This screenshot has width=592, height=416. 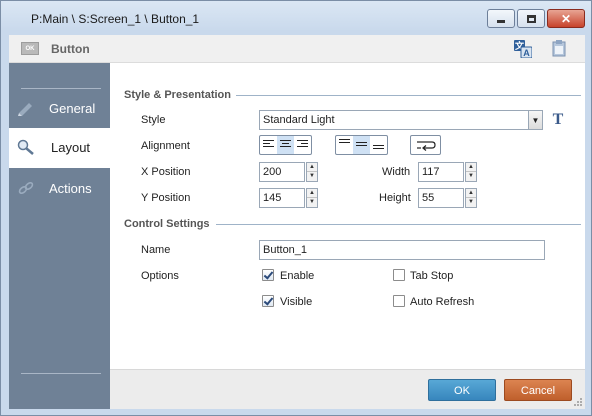 I want to click on window-title: P:Main \ S:Screen_1 \ Button_1, so click(x=115, y=19).